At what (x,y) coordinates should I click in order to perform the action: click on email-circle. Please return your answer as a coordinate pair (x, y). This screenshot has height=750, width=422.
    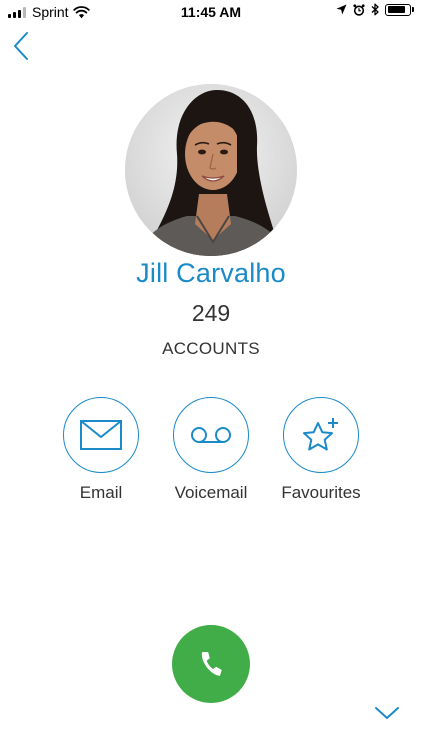
    Looking at the image, I should click on (101, 435).